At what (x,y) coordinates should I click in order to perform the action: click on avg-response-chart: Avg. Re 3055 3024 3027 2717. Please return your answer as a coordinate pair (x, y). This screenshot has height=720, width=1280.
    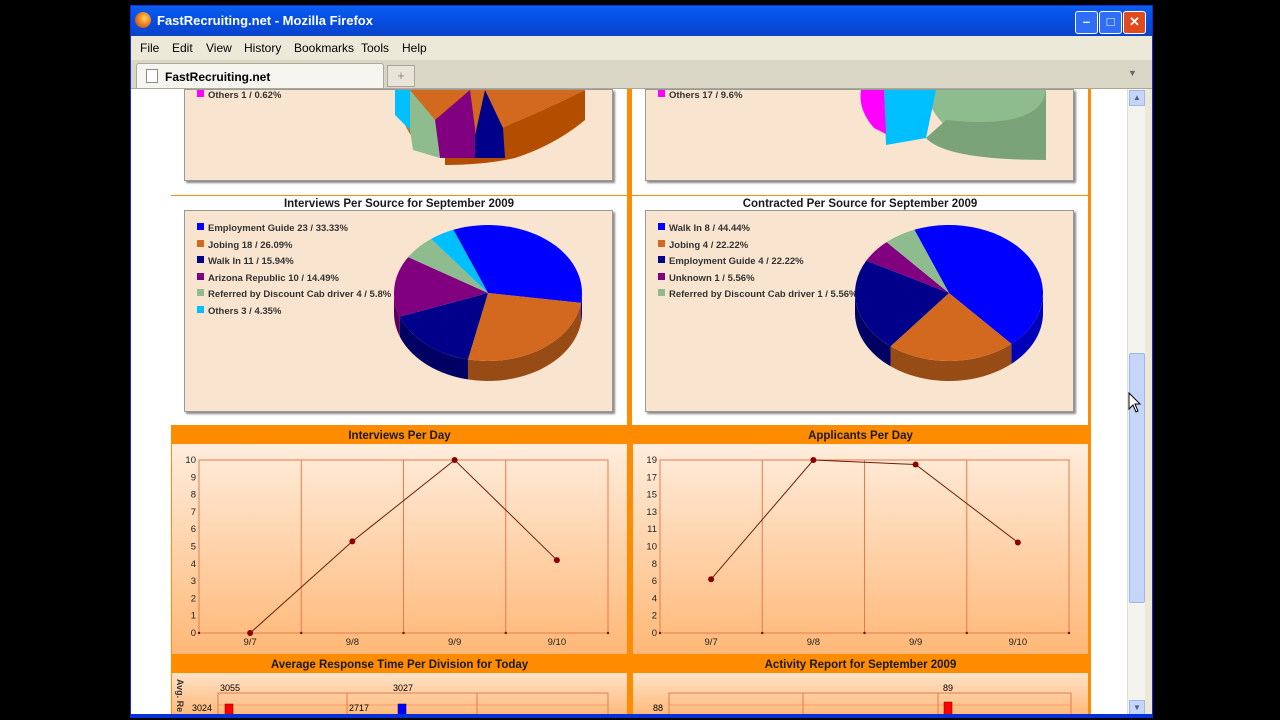
    Looking at the image, I should click on (392, 698).